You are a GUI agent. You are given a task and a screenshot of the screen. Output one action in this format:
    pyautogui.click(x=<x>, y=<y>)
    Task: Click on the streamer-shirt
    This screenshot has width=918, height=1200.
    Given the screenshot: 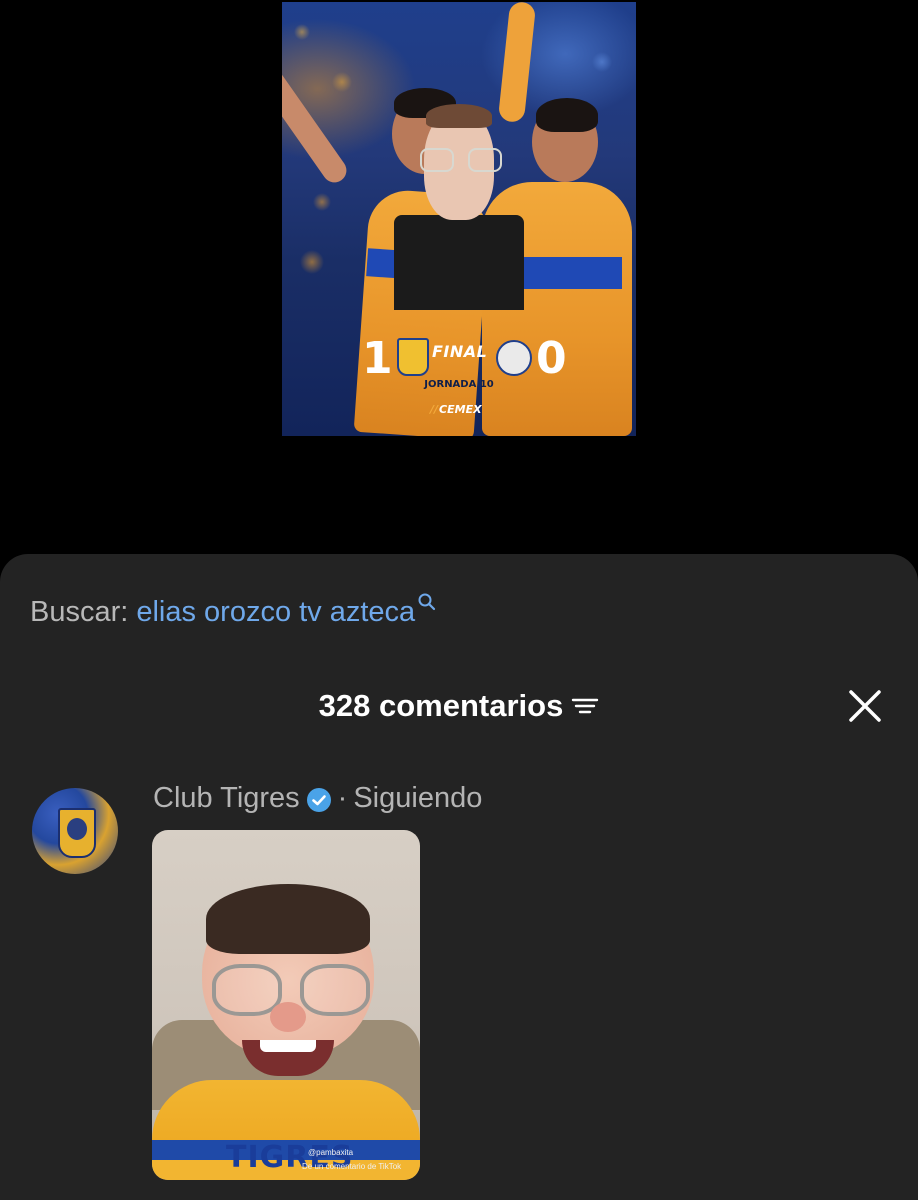 What is the action you would take?
    pyautogui.click(x=459, y=262)
    